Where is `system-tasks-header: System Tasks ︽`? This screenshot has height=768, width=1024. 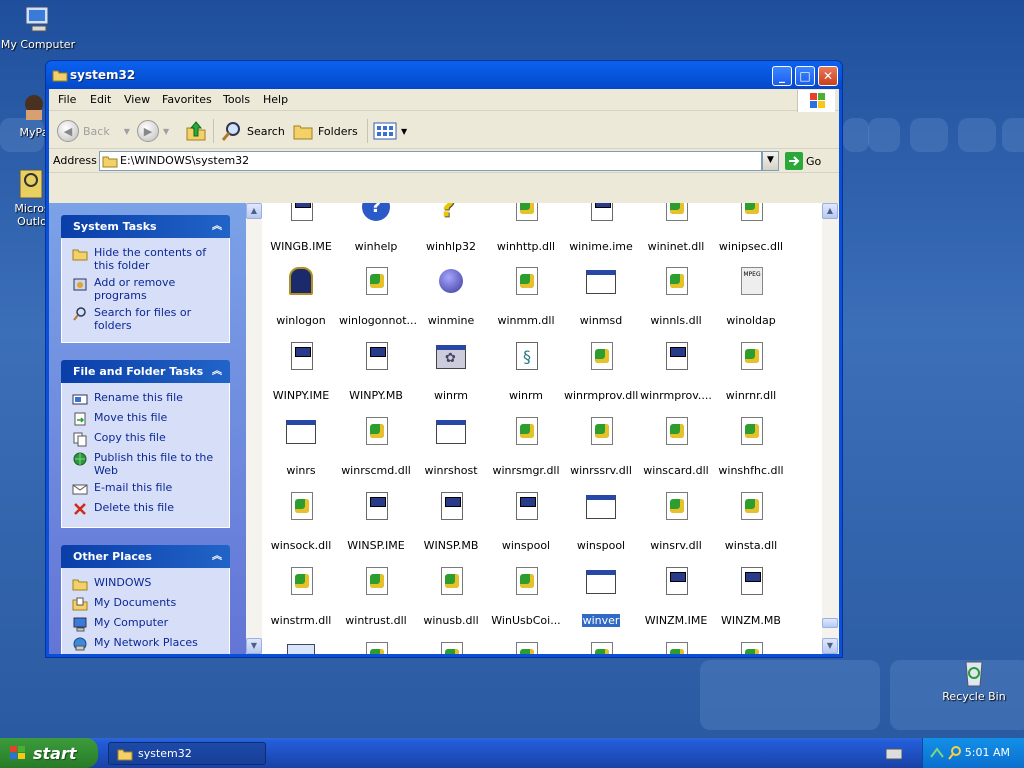 system-tasks-header: System Tasks ︽ is located at coordinates (145, 226).